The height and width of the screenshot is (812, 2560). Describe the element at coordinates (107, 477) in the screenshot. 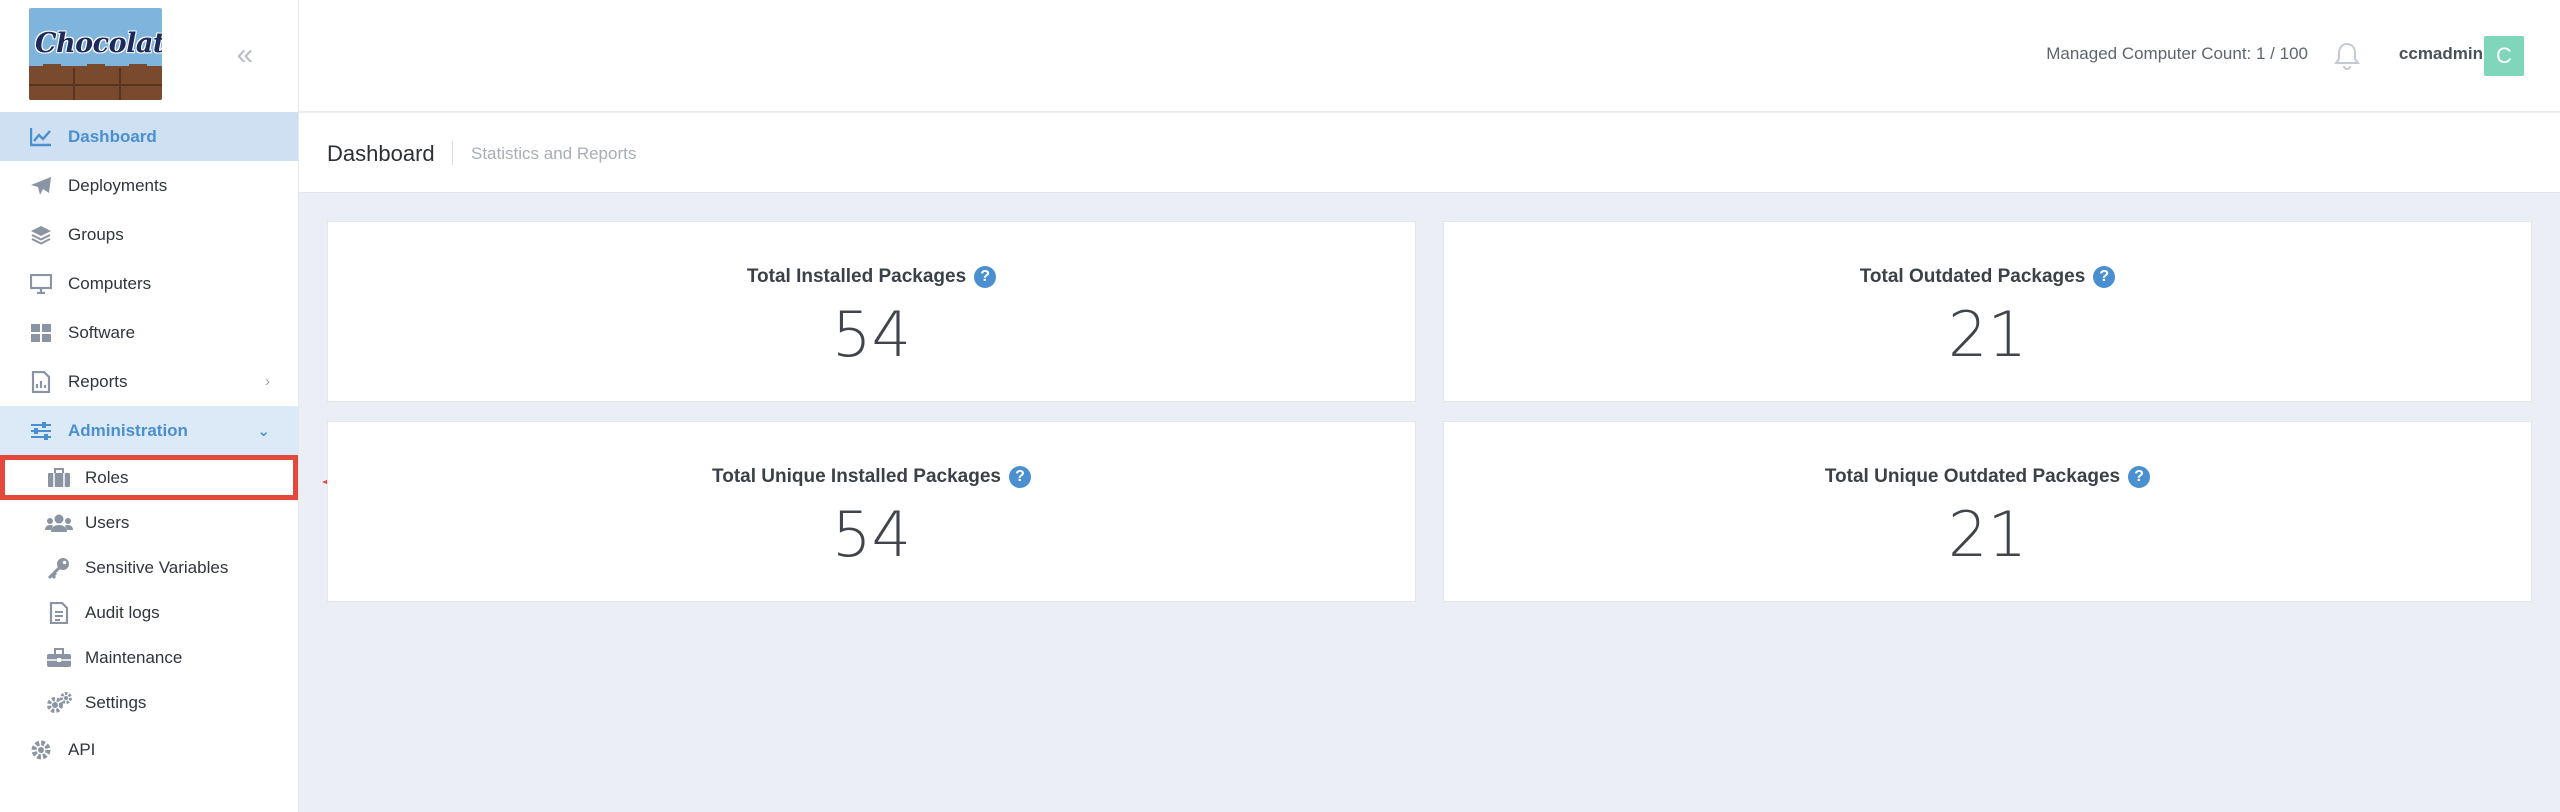

I see `sidebar-item-label: Roles` at that location.